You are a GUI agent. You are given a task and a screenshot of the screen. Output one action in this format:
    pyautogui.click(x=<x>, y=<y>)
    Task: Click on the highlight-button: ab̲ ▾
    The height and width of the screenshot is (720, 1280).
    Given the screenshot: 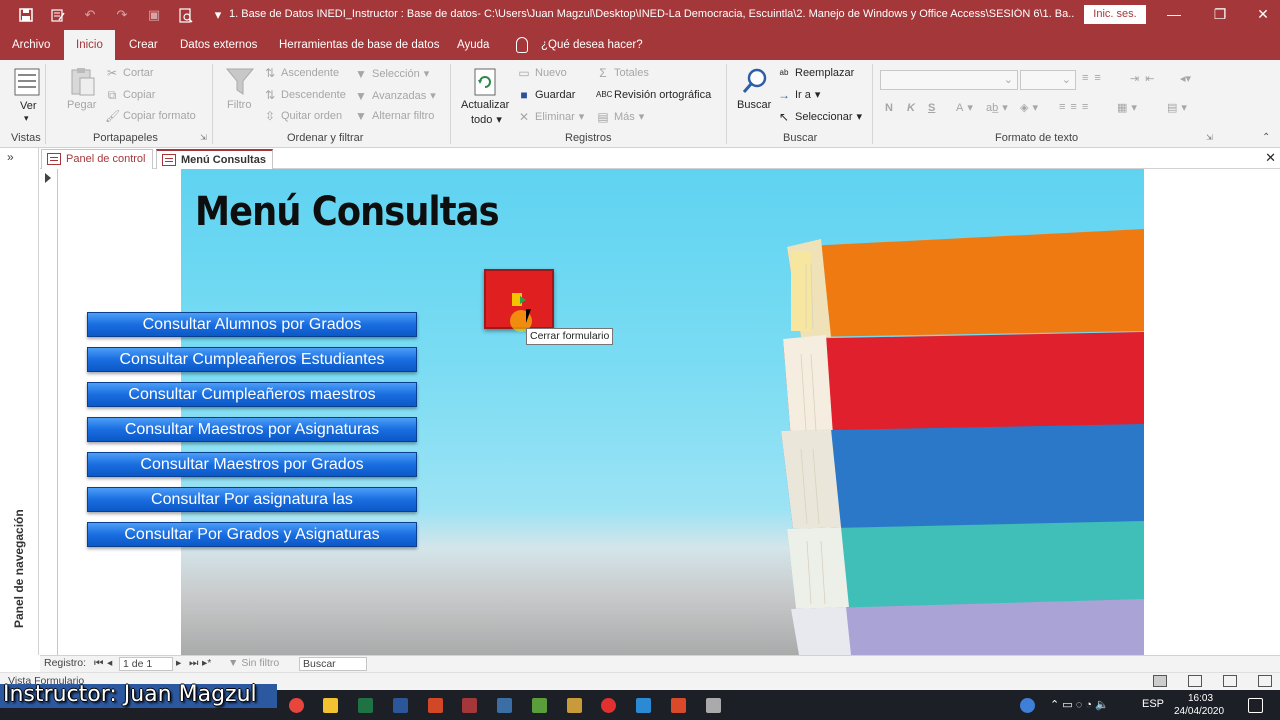 What is the action you would take?
    pyautogui.click(x=997, y=108)
    